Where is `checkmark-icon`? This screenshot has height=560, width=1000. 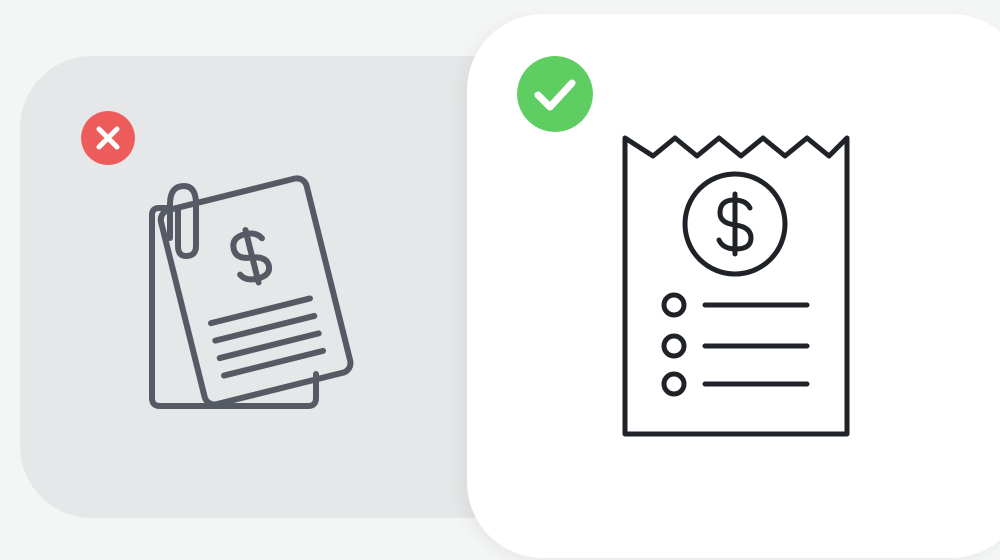
checkmark-icon is located at coordinates (555, 94).